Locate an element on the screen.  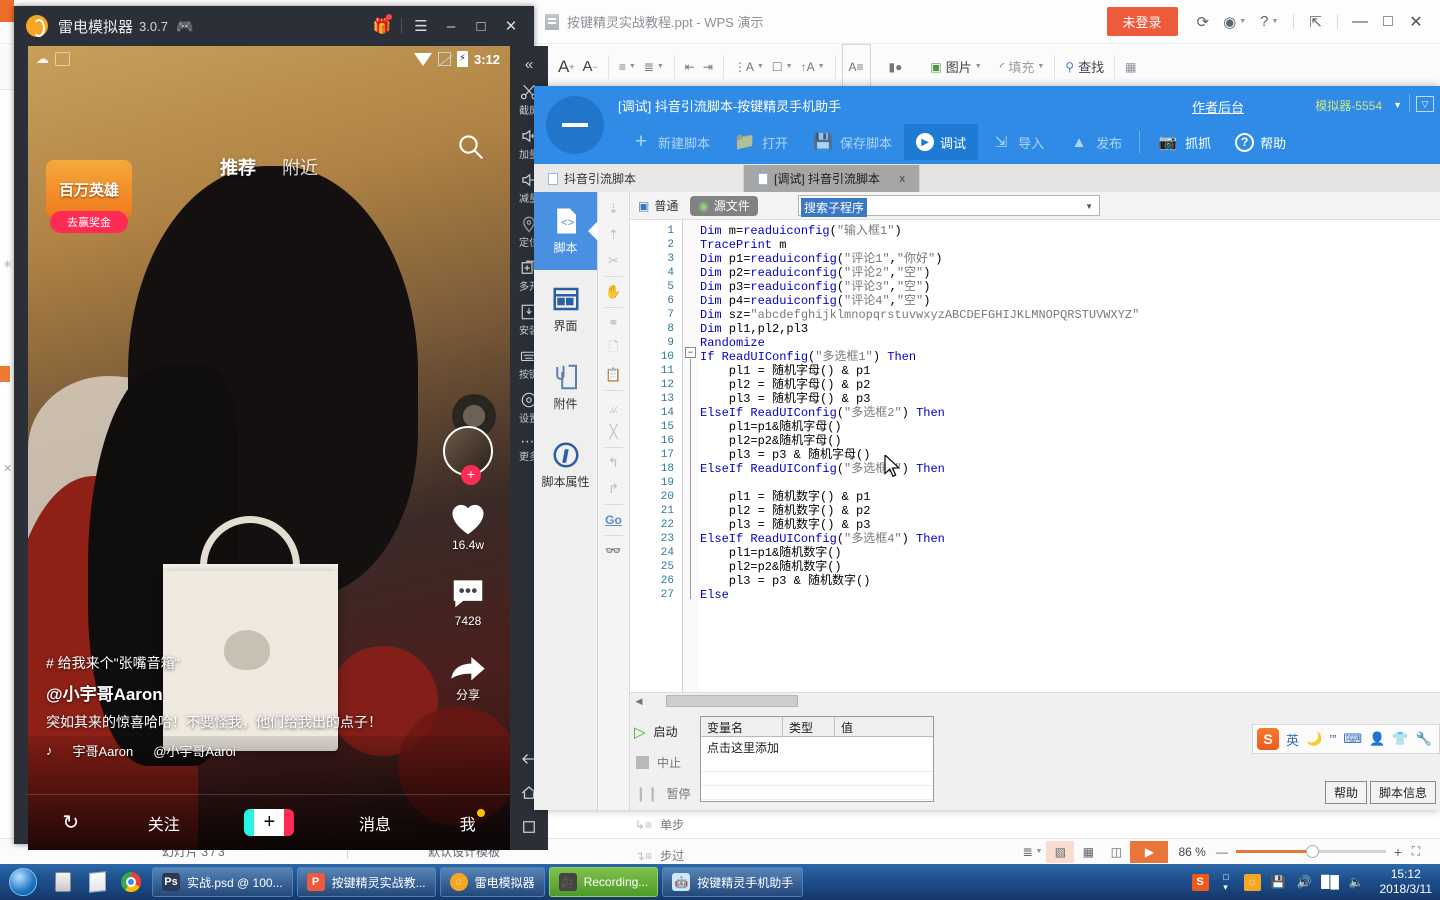
debug-pause-button: ❙❙ 暂停 is located at coordinates (665, 793).